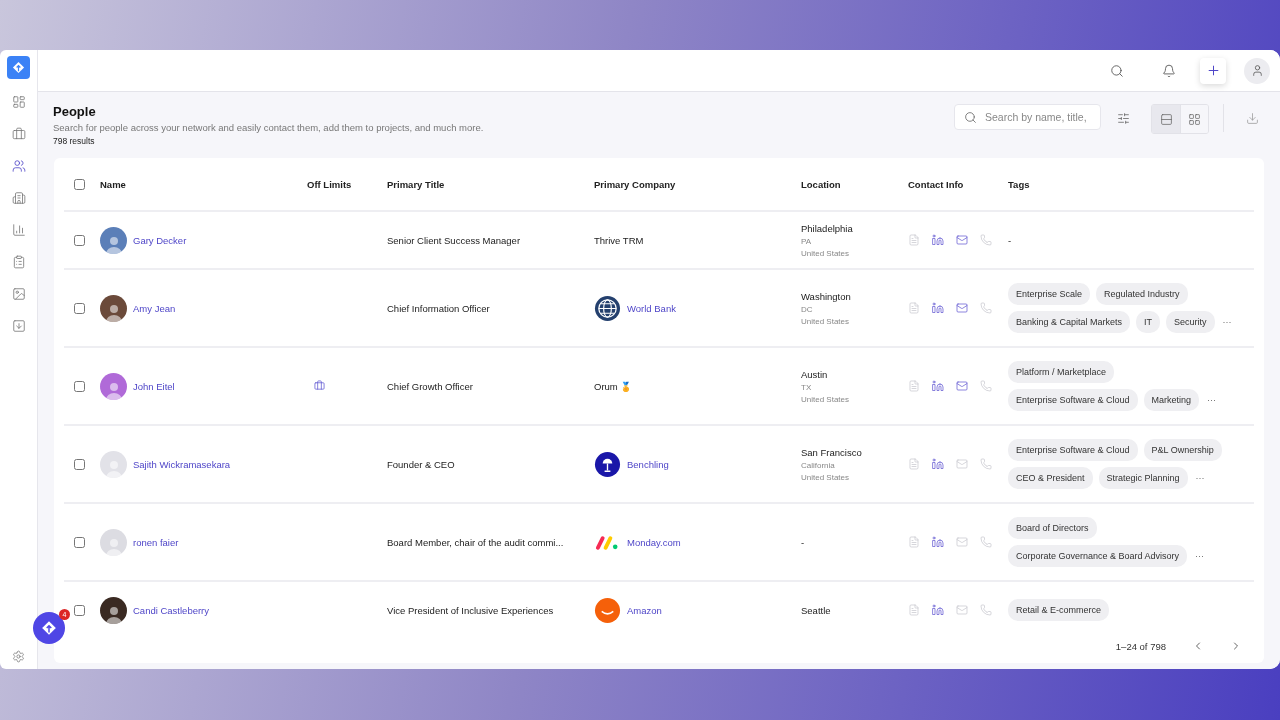 This screenshot has width=1280, height=720. What do you see at coordinates (220, 308) in the screenshot?
I see `person-name-link: Amy Jean` at bounding box center [220, 308].